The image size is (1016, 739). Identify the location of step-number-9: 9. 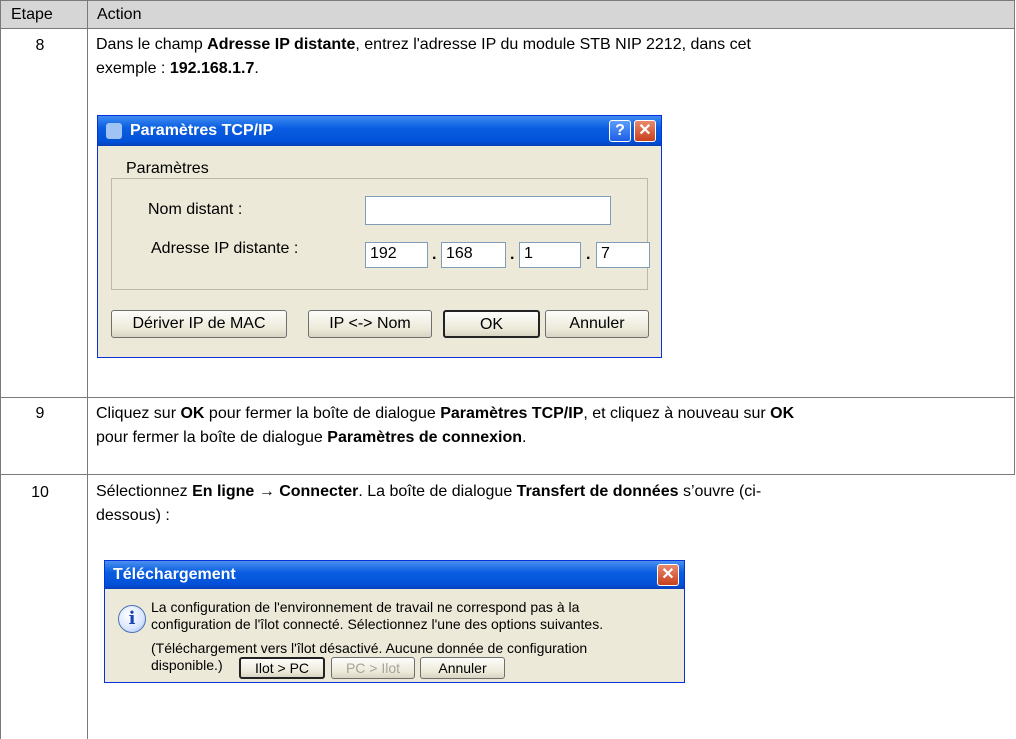
(40, 413).